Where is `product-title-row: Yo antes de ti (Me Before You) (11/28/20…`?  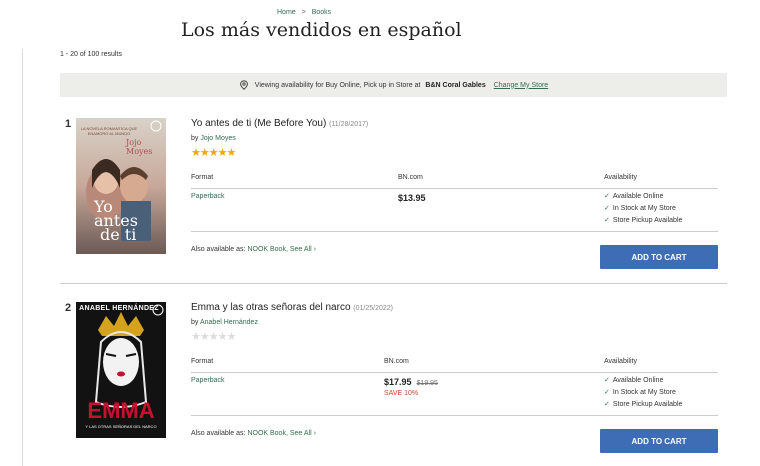
product-title-row: Yo antes de ti (Me Before You) (11/28/20… is located at coordinates (279, 123).